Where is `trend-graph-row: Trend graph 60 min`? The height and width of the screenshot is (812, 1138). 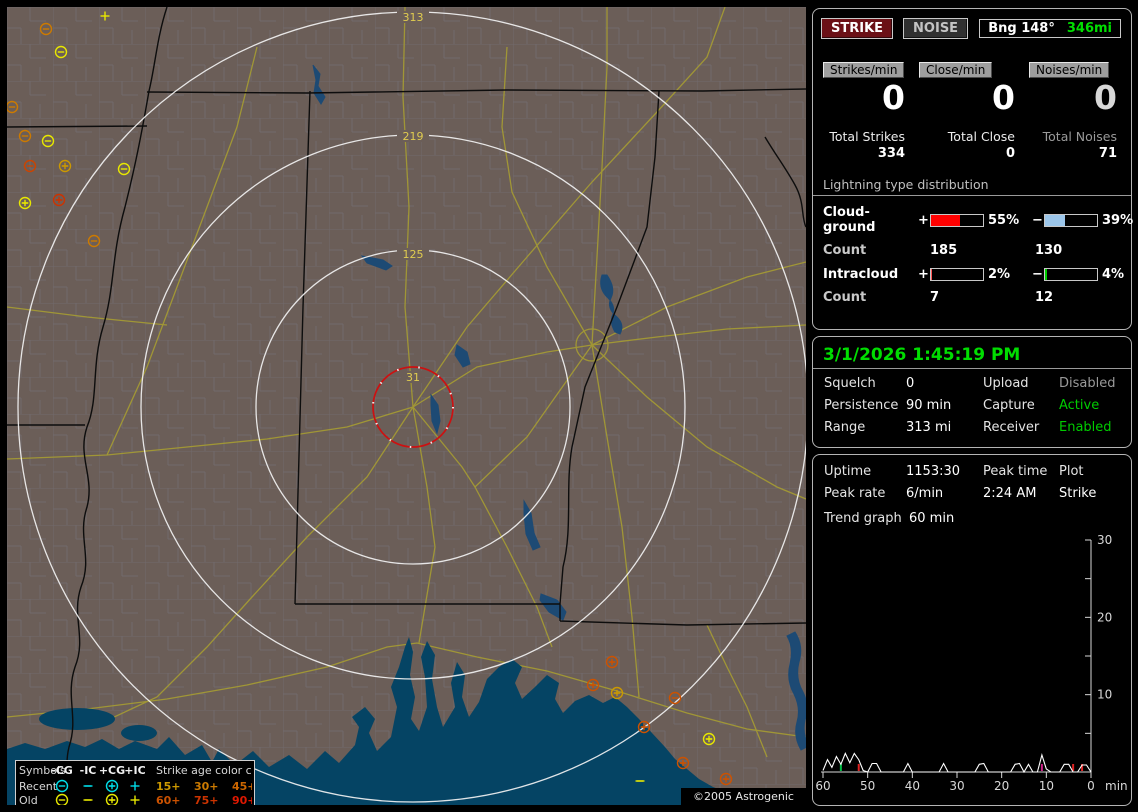 trend-graph-row: Trend graph 60 min is located at coordinates (977, 518).